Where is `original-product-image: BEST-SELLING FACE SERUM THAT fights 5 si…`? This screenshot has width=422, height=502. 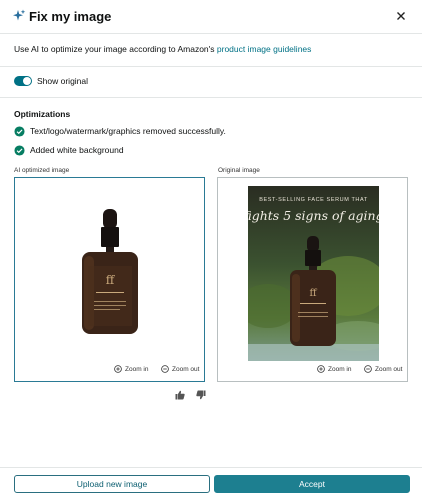 original-product-image: BEST-SELLING FACE SERUM THAT fights 5 si… is located at coordinates (313, 273).